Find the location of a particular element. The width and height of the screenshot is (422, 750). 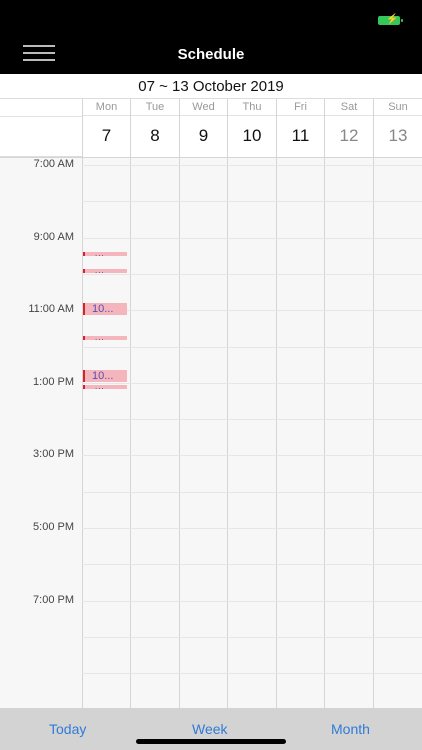

day-date: 8 is located at coordinates (155, 135).